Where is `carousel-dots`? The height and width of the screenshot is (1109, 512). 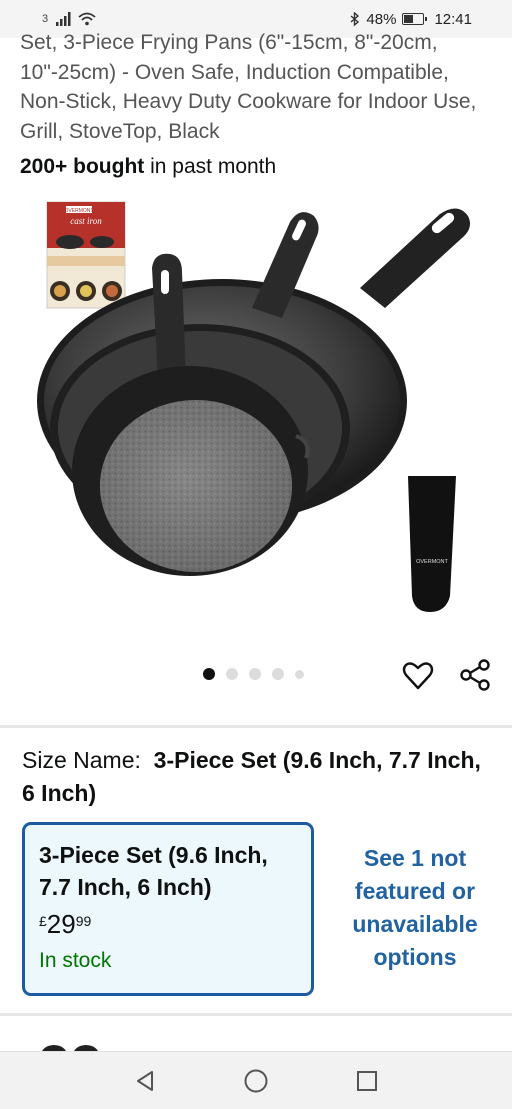
carousel-dots is located at coordinates (253, 674).